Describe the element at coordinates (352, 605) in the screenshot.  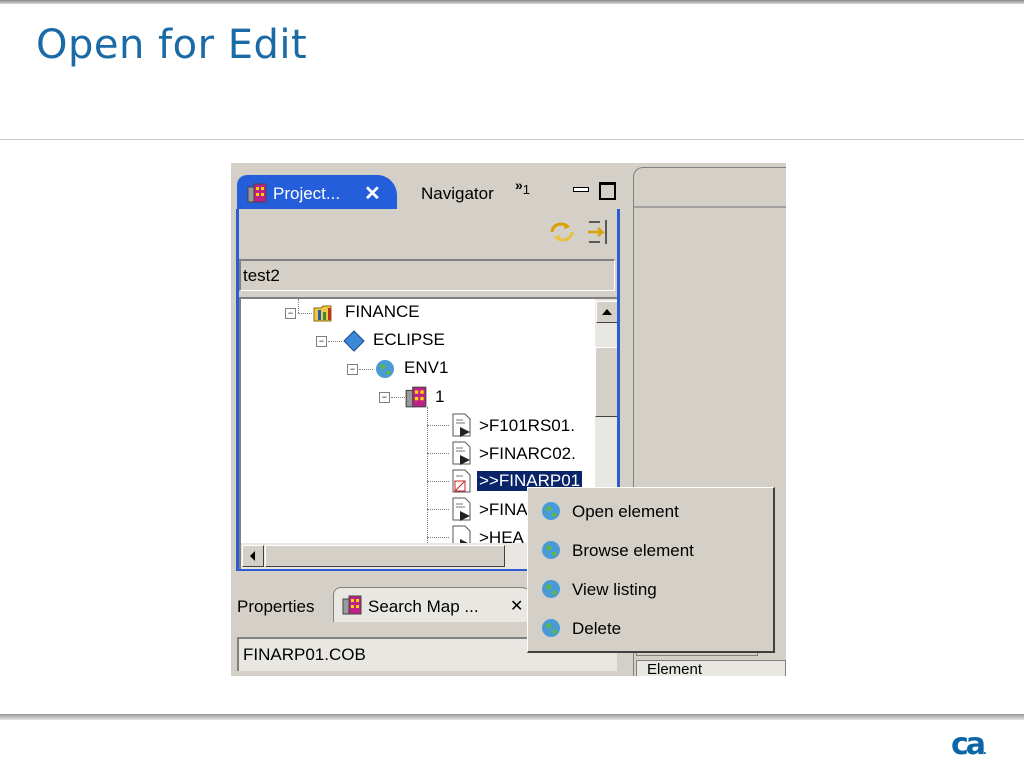
I see `search-map-icon` at that location.